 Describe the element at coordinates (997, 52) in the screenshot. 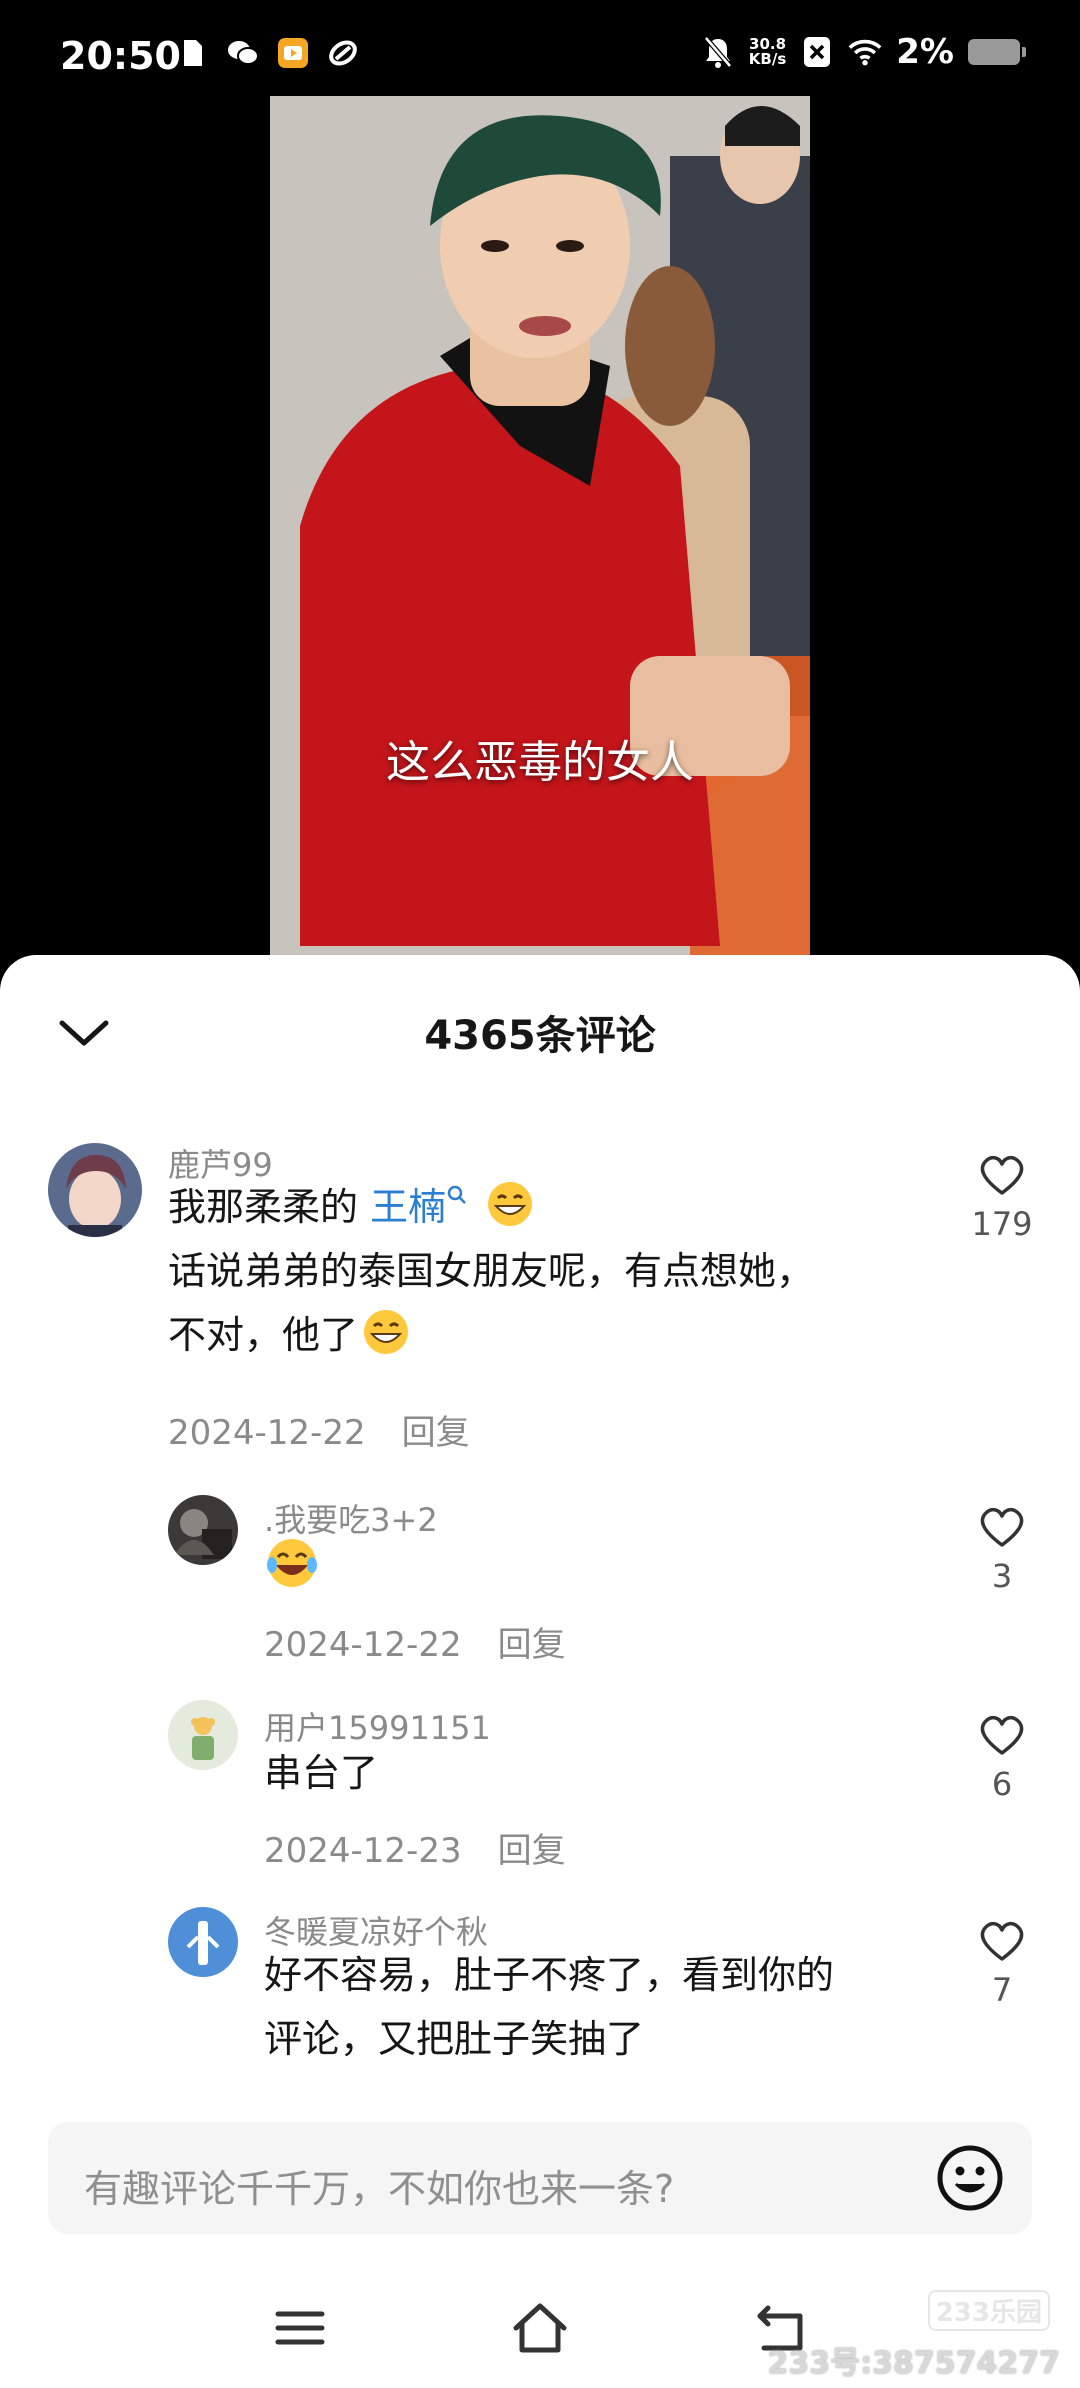

I see `battery-icon` at that location.